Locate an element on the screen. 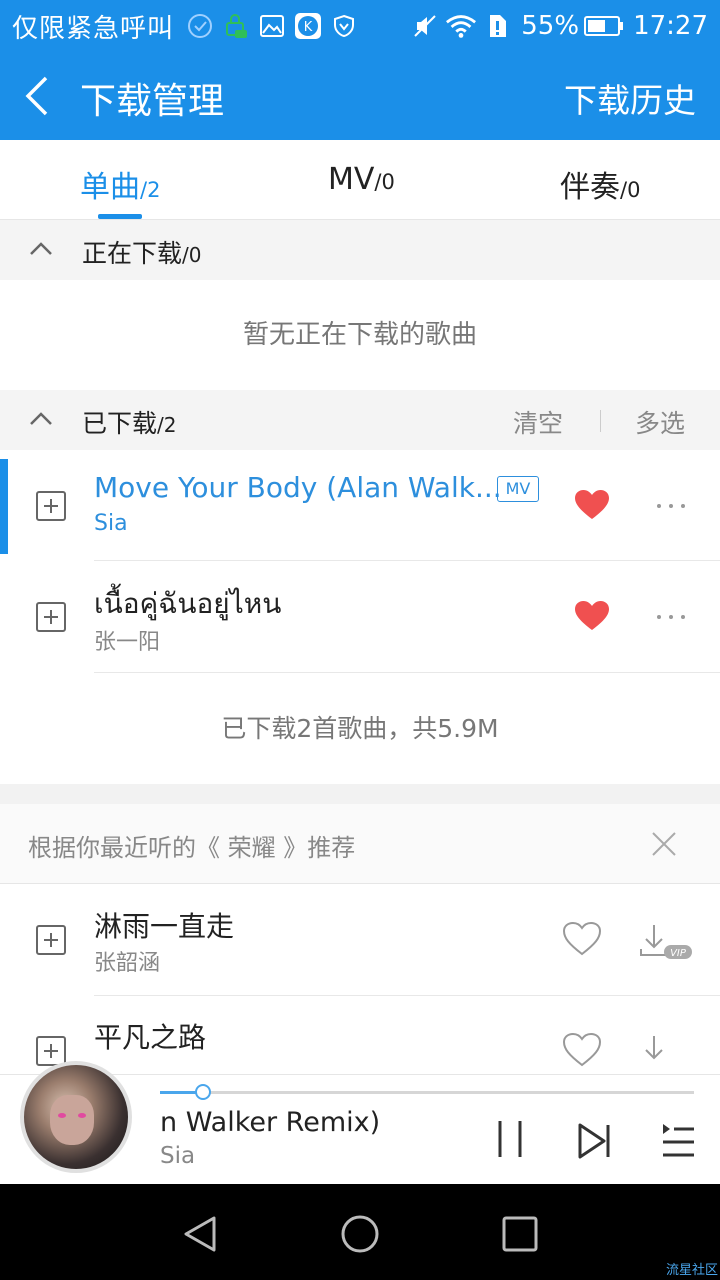  image-icon is located at coordinates (272, 26).